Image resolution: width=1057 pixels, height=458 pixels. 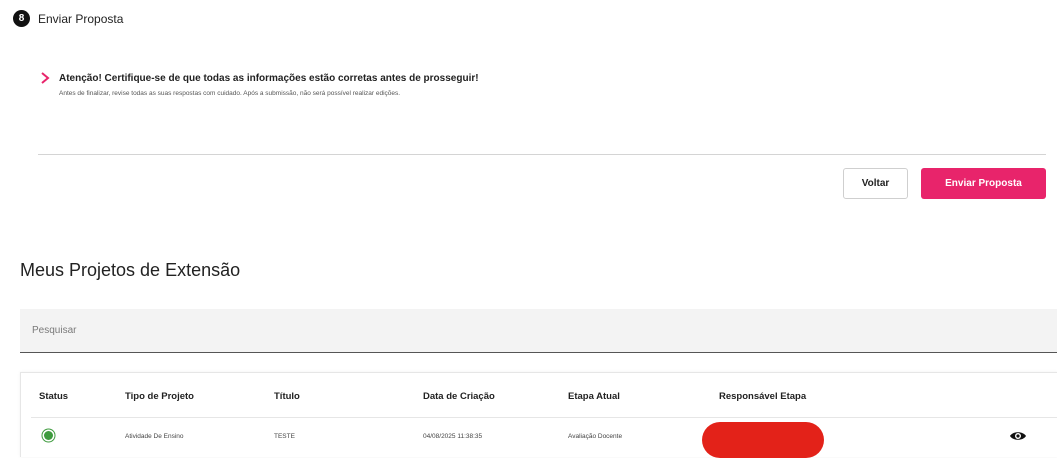 What do you see at coordinates (159, 396) in the screenshot?
I see `column-header-project-type: Tipo de Projeto` at bounding box center [159, 396].